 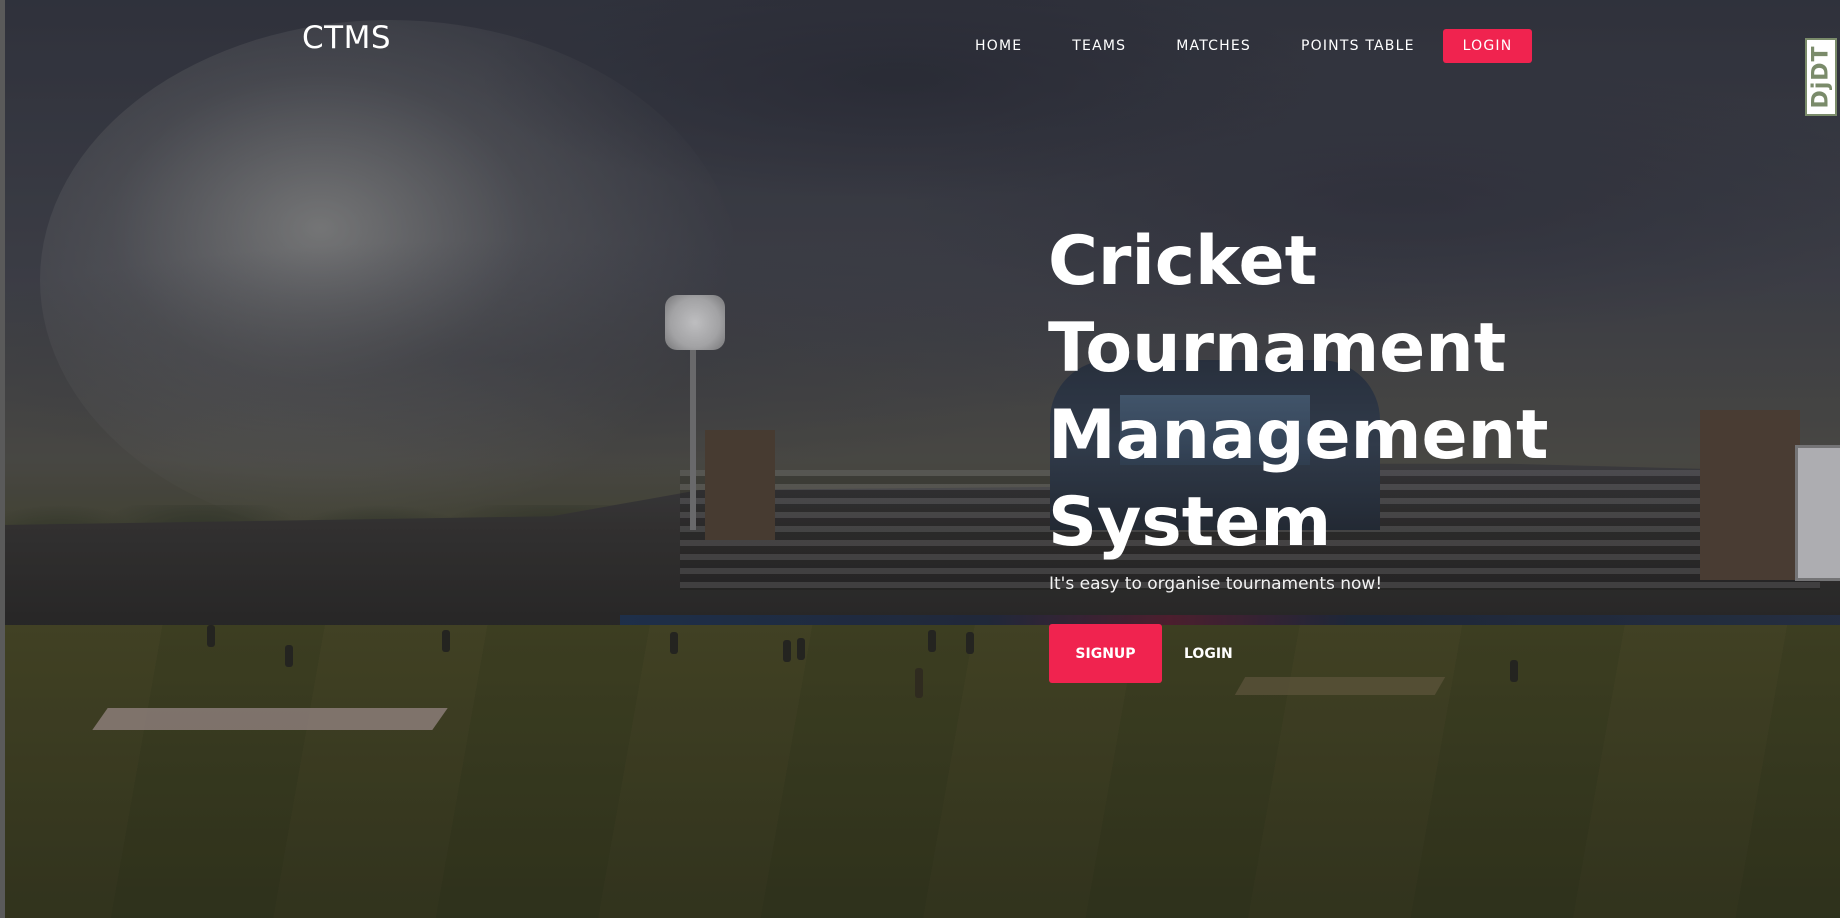 I want to click on signup-button: SIGNUP, so click(x=1105, y=653).